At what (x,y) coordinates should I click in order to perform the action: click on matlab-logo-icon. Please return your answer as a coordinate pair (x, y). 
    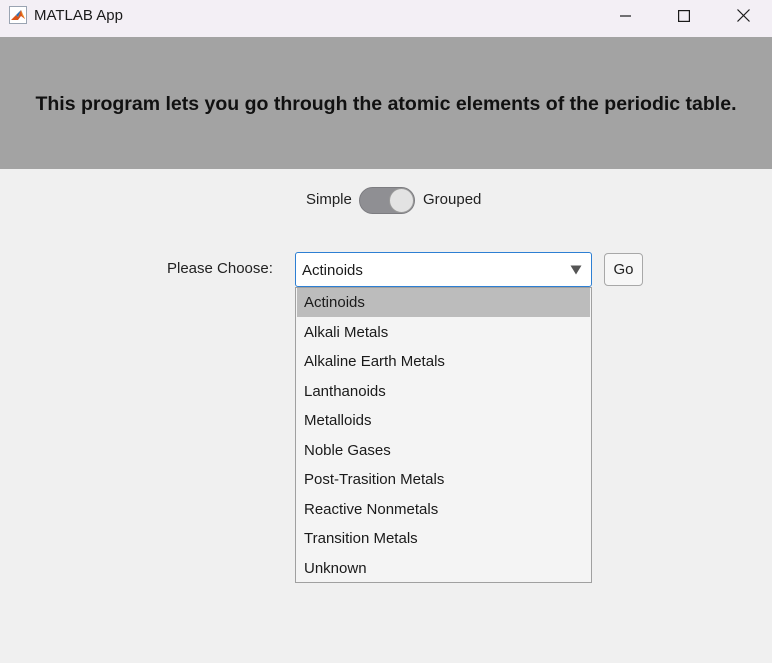
    Looking at the image, I should click on (18, 15).